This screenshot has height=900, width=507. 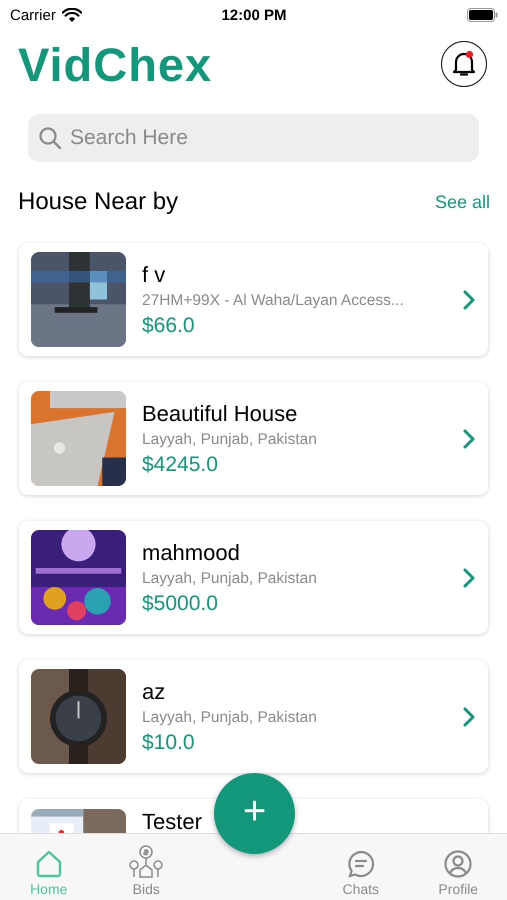 I want to click on bell-icon, so click(x=464, y=64).